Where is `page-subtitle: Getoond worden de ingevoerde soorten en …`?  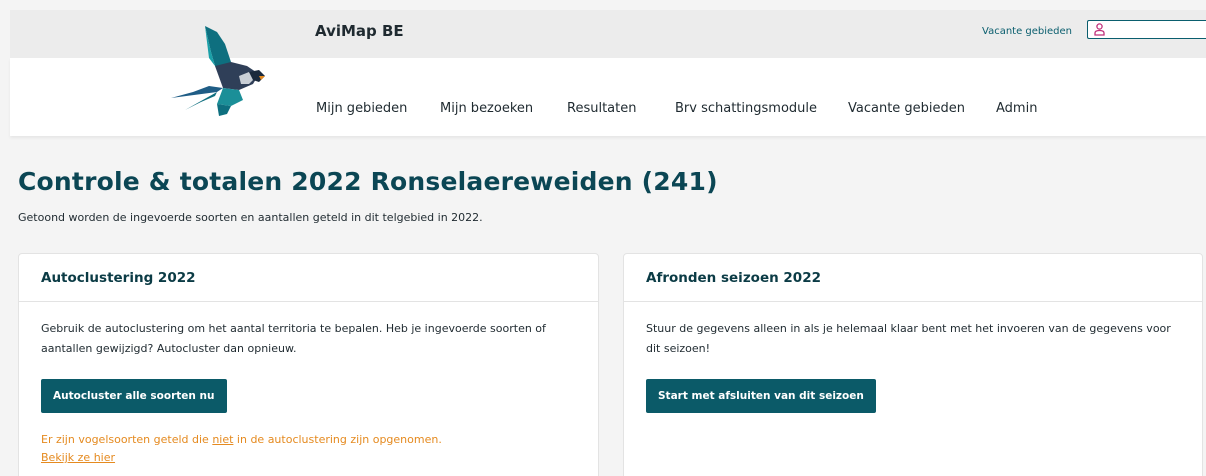 page-subtitle: Getoond worden de ingevoerde soorten en … is located at coordinates (250, 217).